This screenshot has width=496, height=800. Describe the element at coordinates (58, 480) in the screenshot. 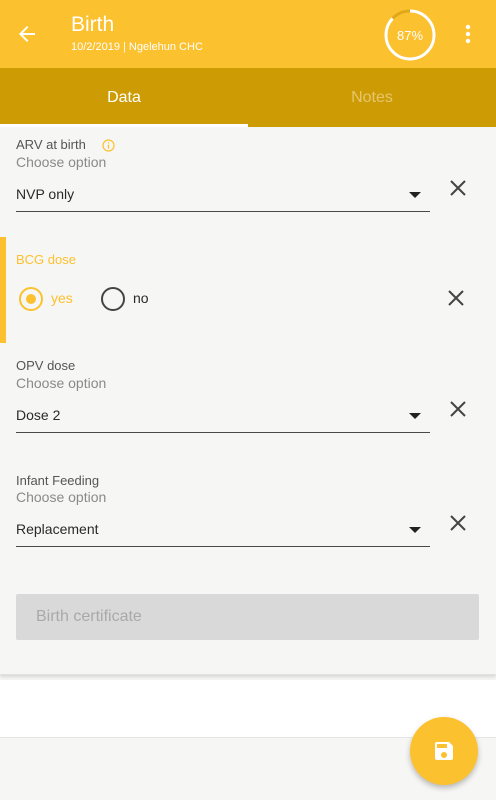

I see `feeding-label: Infant Feeding` at that location.